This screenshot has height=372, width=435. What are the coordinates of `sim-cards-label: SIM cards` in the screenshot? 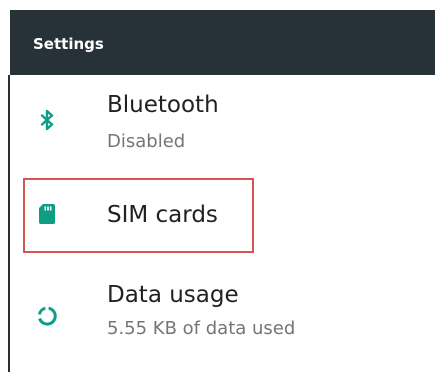 It's located at (162, 215).